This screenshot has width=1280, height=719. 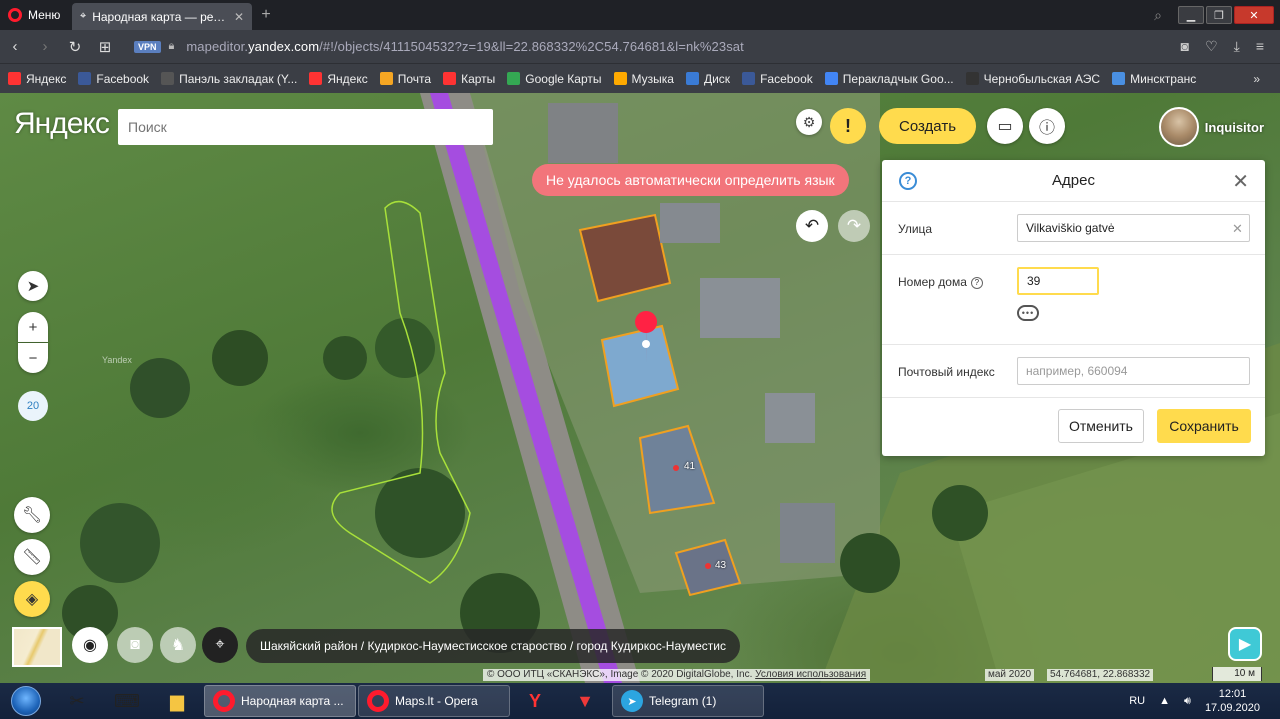 What do you see at coordinates (1164, 701) in the screenshot?
I see `tray-arrow-icon: ▲` at bounding box center [1164, 701].